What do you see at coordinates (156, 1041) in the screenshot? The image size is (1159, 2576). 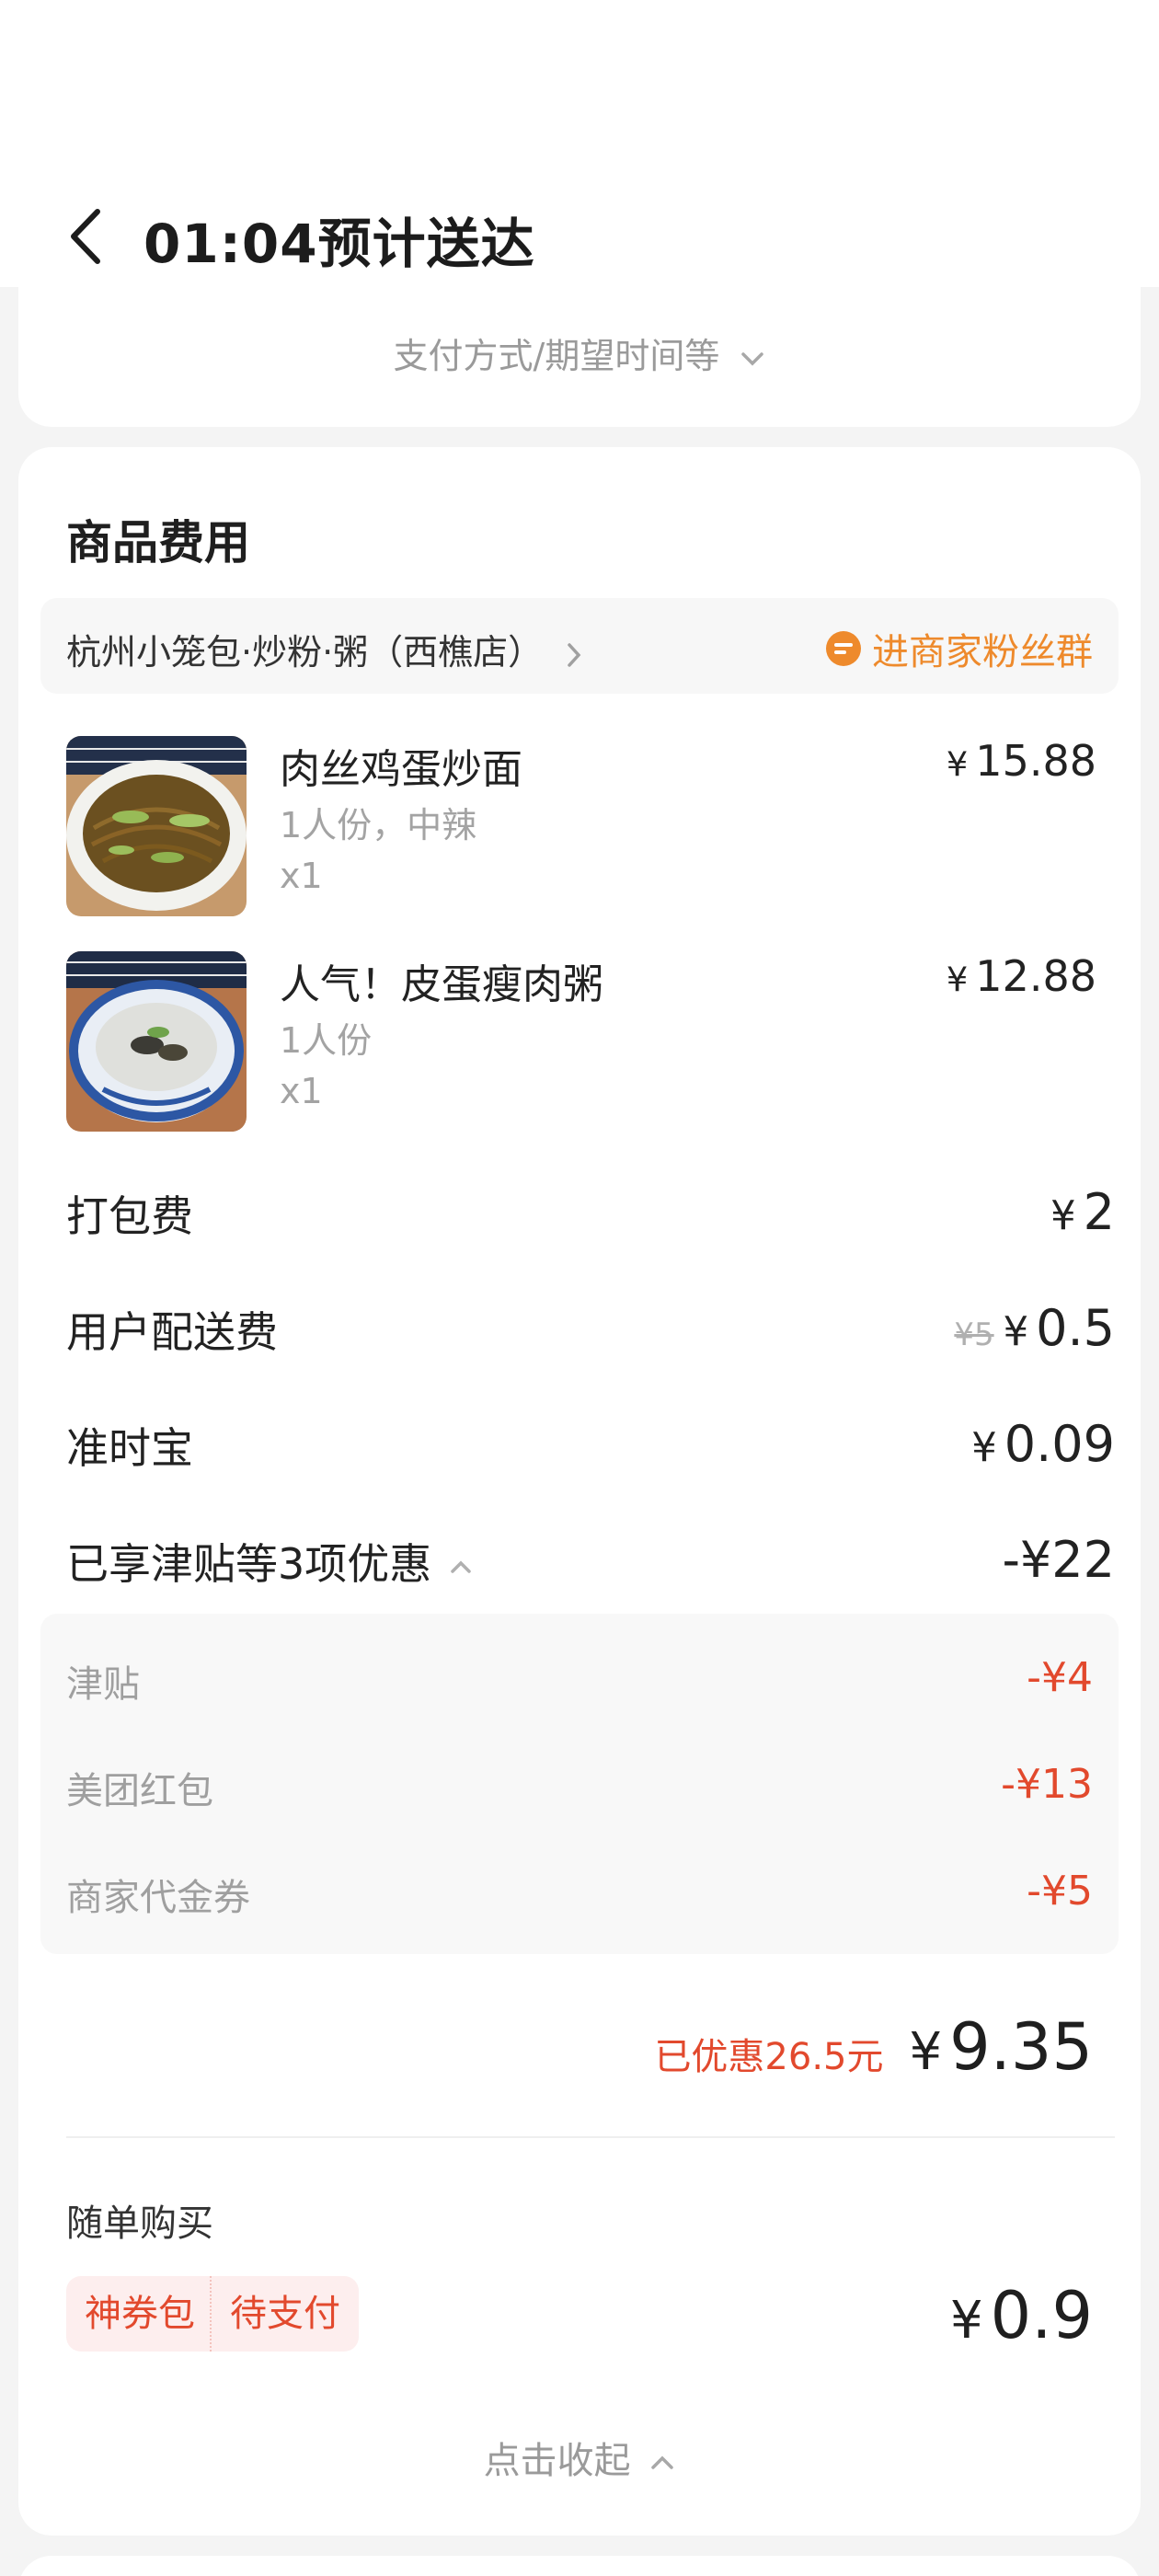 I see `congee-photo` at bounding box center [156, 1041].